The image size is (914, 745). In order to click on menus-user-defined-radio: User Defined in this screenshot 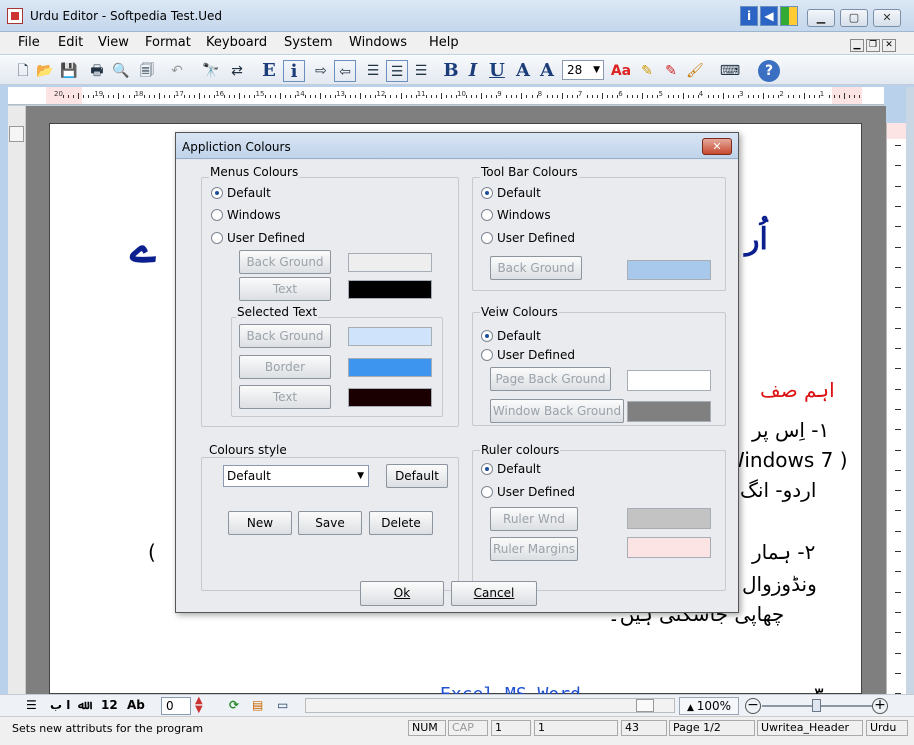, I will do `click(258, 238)`.